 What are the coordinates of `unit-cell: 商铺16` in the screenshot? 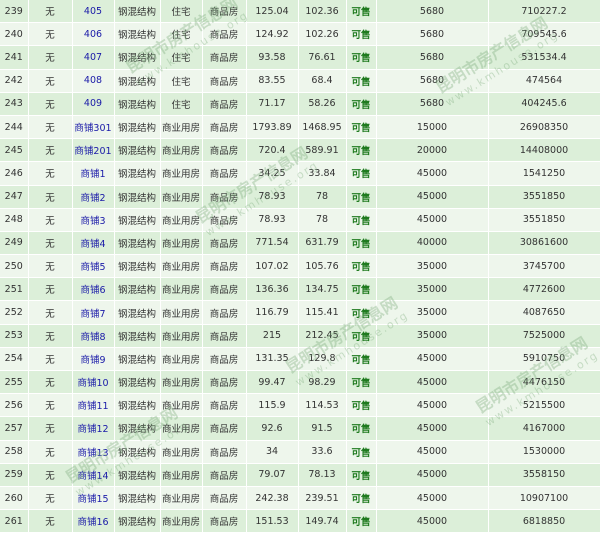 It's located at (93, 521).